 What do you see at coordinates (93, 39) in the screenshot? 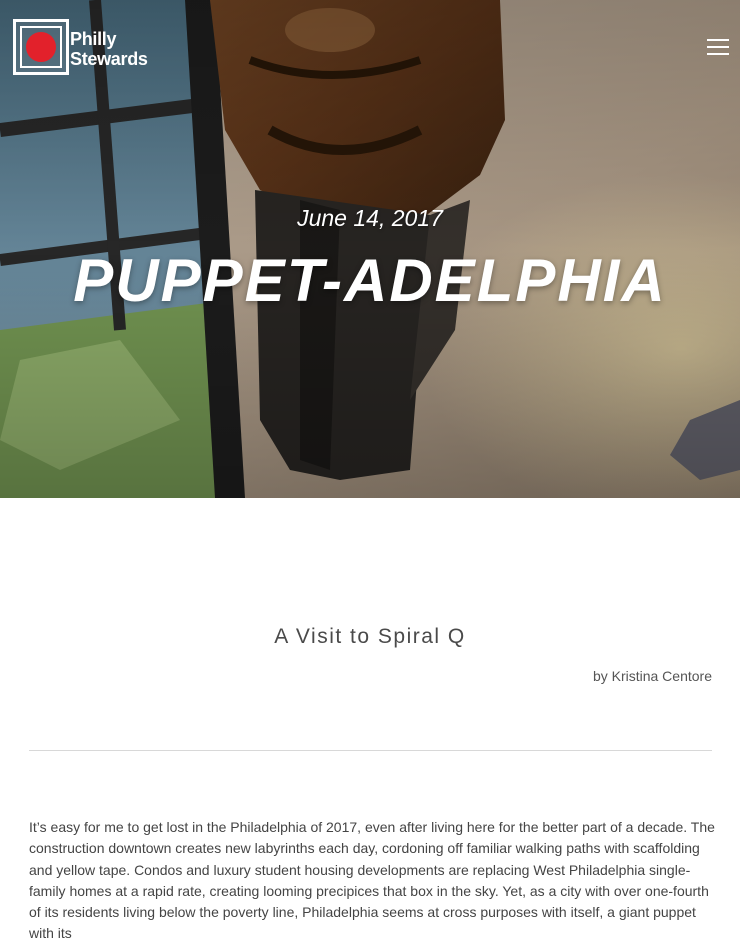
I see `logo-line-1: Philly` at bounding box center [93, 39].